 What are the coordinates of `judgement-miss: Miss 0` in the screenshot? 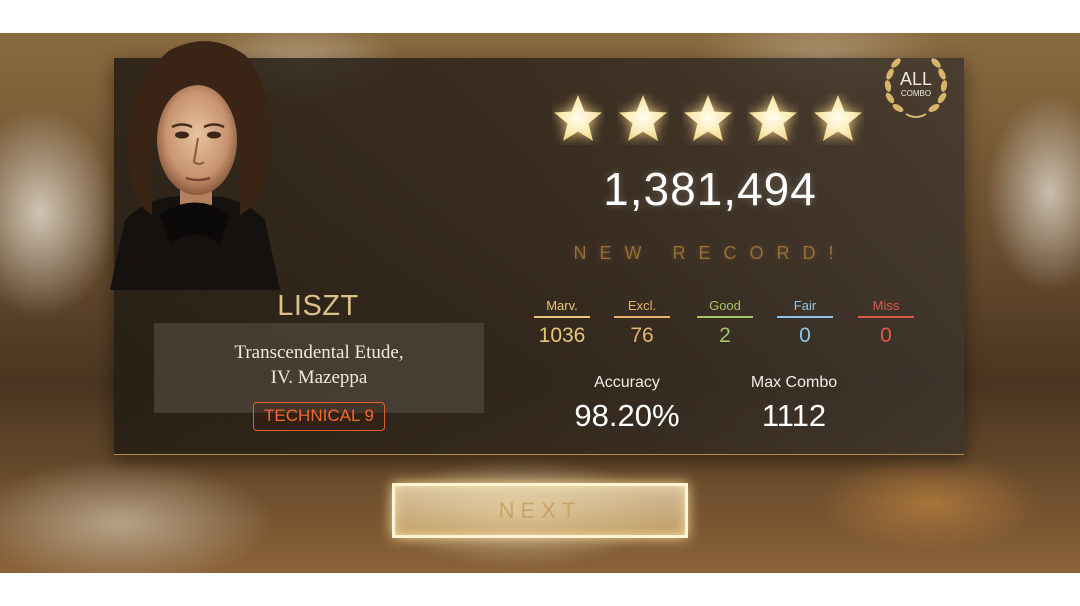 It's located at (886, 323).